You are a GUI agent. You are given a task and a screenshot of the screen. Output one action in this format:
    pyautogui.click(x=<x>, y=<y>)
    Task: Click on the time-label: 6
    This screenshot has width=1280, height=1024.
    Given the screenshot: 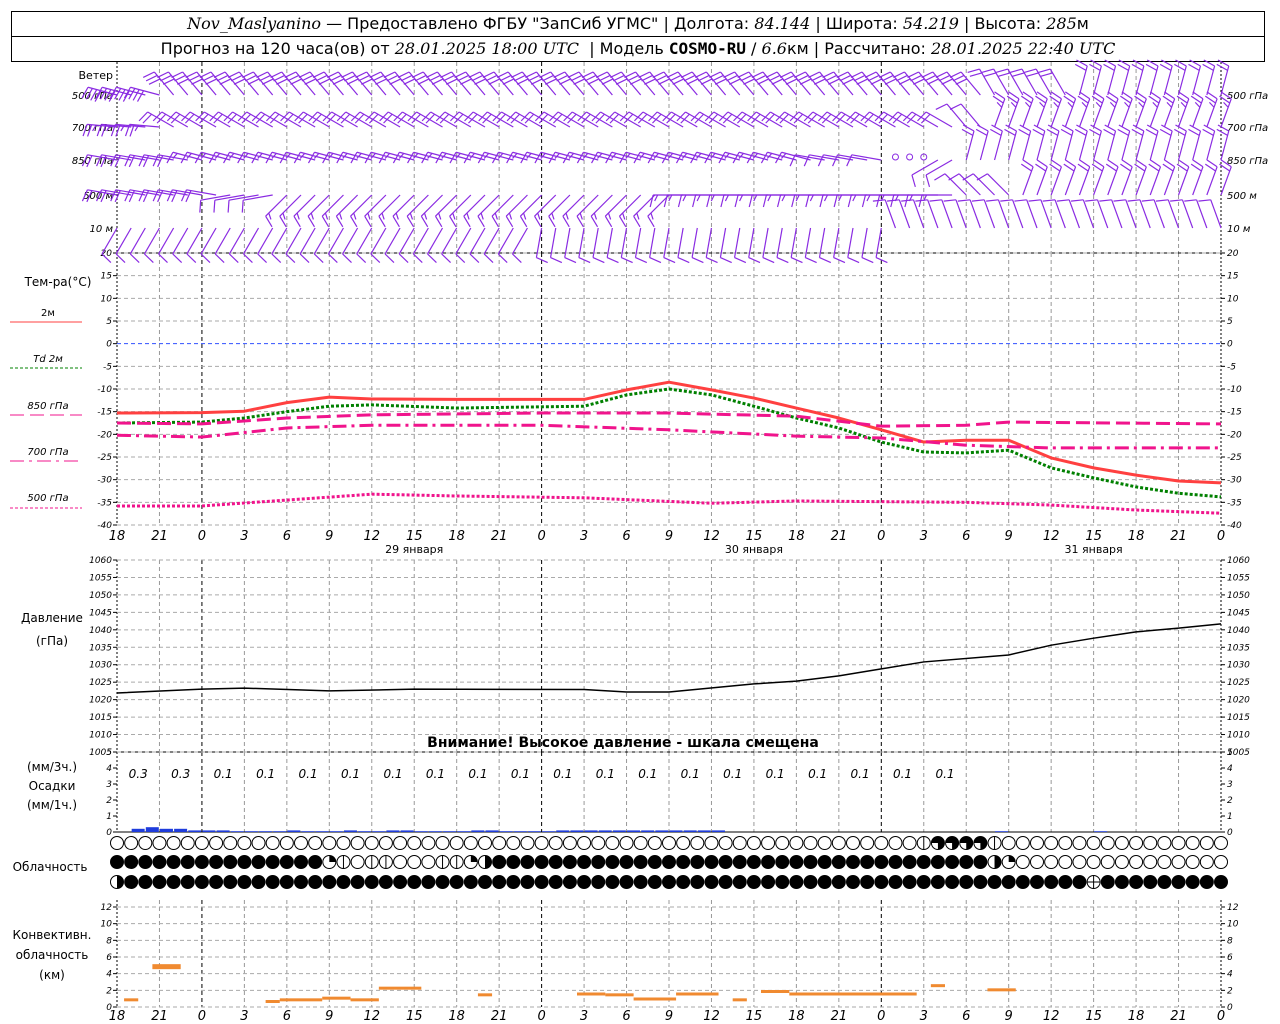 What is the action you would take?
    pyautogui.click(x=287, y=536)
    